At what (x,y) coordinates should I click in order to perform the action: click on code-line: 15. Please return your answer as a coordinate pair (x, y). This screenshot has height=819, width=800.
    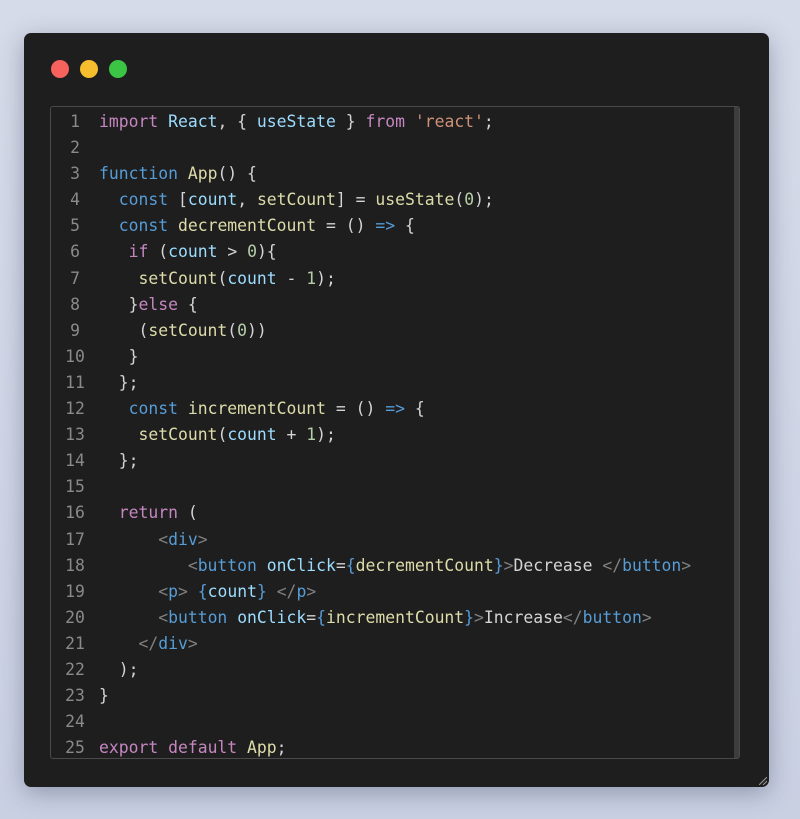
    Looking at the image, I should click on (392, 487).